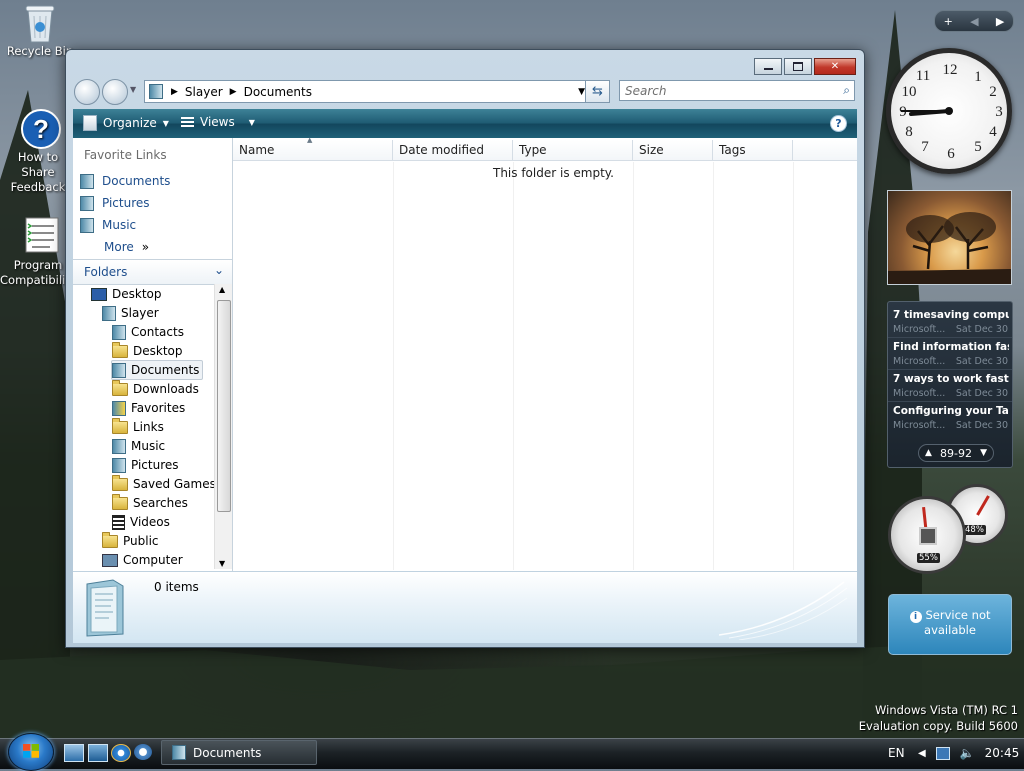 This screenshot has width=1024, height=771. Describe the element at coordinates (846, 90) in the screenshot. I see `search-icon: ⌕` at that location.